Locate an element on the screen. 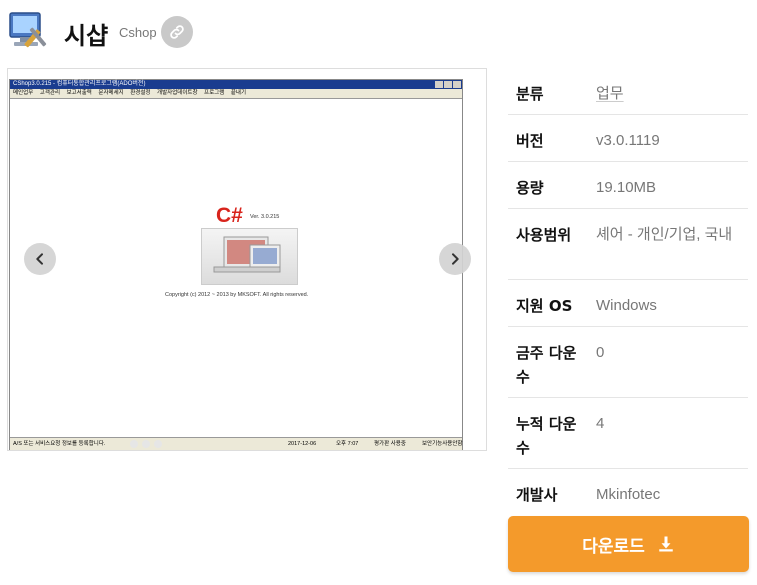  info-row-os: 지원 OS Windows is located at coordinates (628, 303).